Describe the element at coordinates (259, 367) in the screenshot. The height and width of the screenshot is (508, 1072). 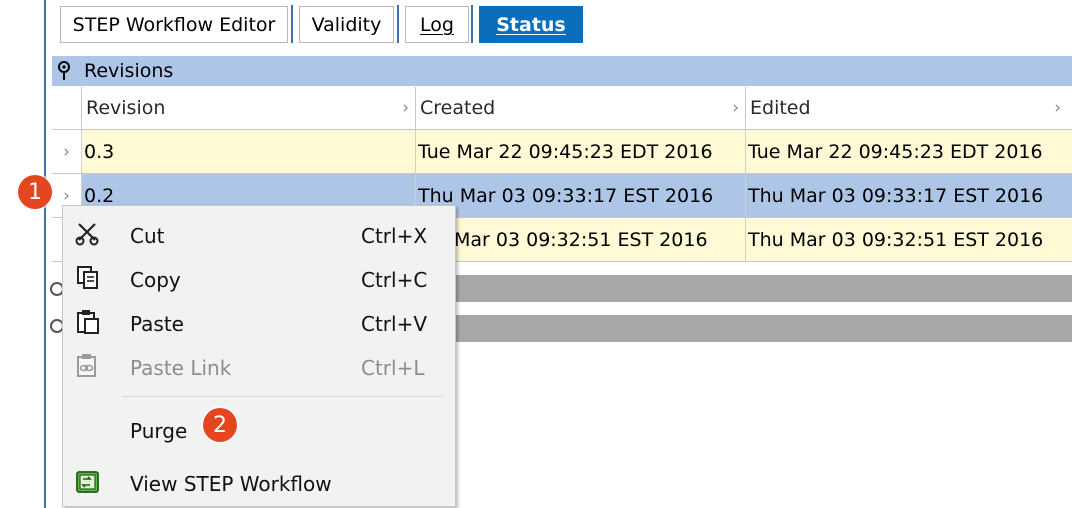
I see `menu-item-paste-link: Paste Link Ctrl+L` at that location.